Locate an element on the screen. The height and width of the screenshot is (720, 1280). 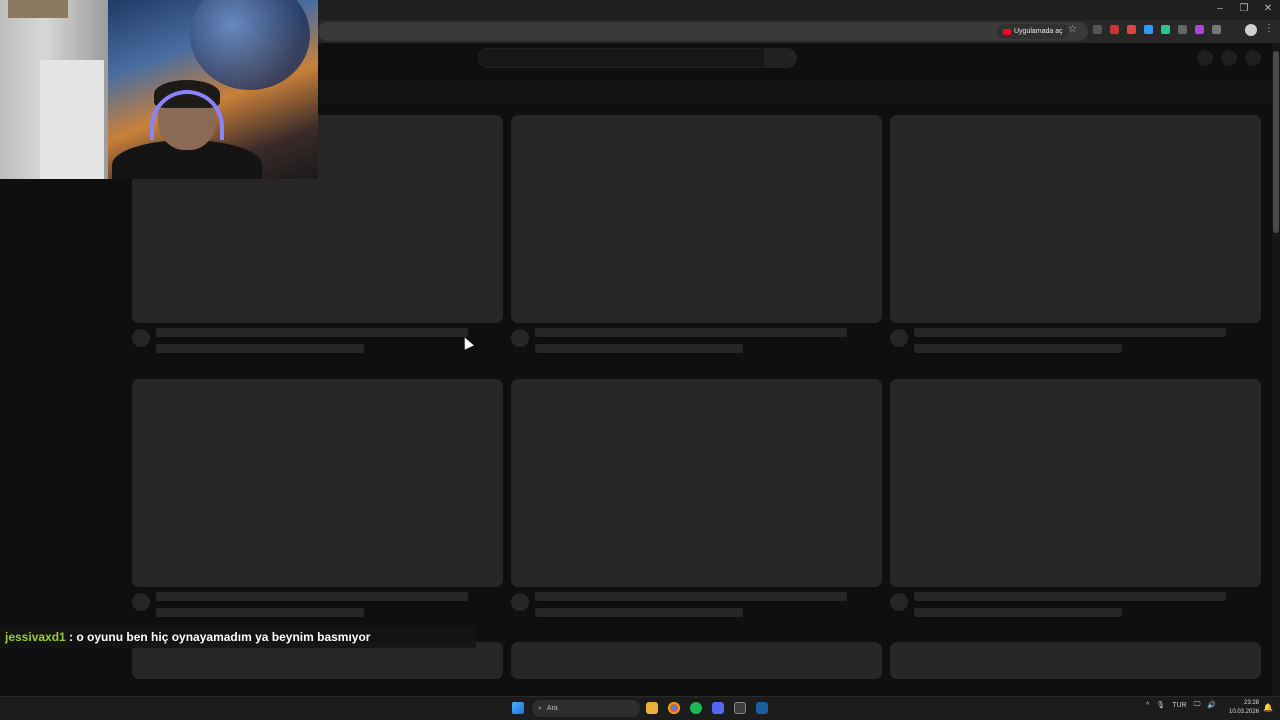
webcam-overlay is located at coordinates (159, 89).